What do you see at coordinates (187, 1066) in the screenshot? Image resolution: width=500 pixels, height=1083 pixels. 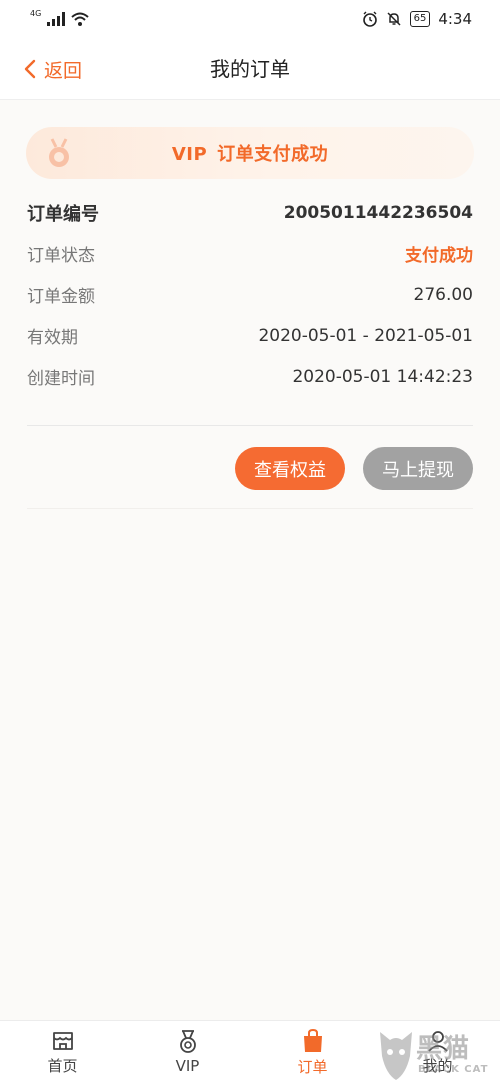 I see `tab-vip-label: VIP` at bounding box center [187, 1066].